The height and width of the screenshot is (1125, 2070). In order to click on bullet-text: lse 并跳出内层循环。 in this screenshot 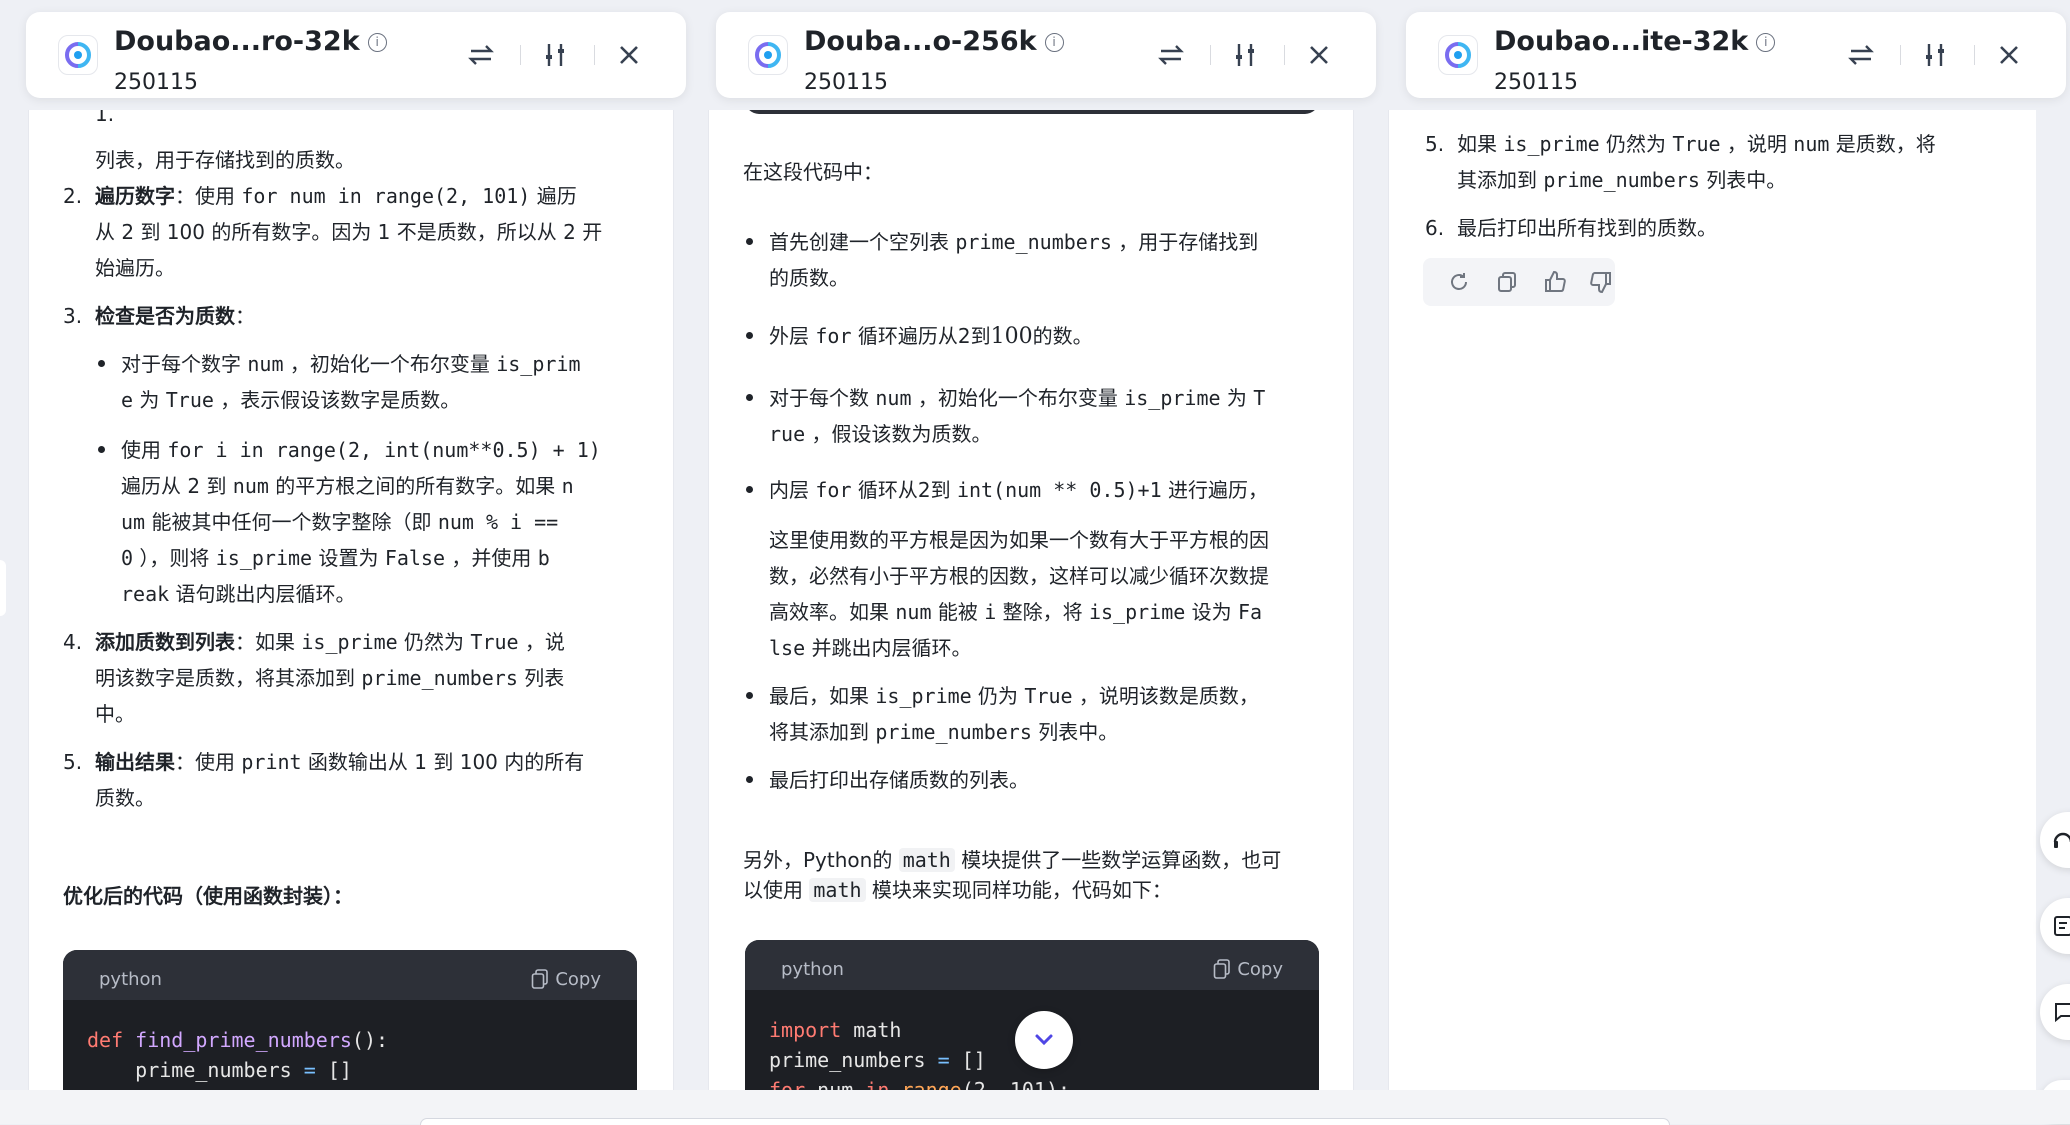, I will do `click(870, 648)`.